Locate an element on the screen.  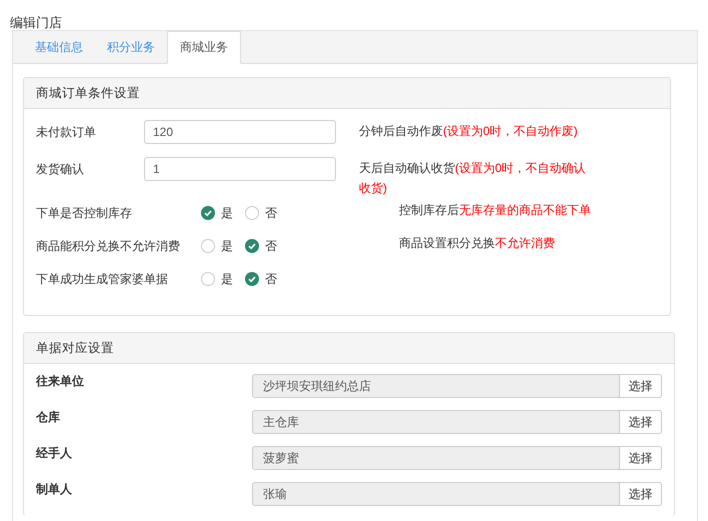
input-field: 120 is located at coordinates (240, 132).